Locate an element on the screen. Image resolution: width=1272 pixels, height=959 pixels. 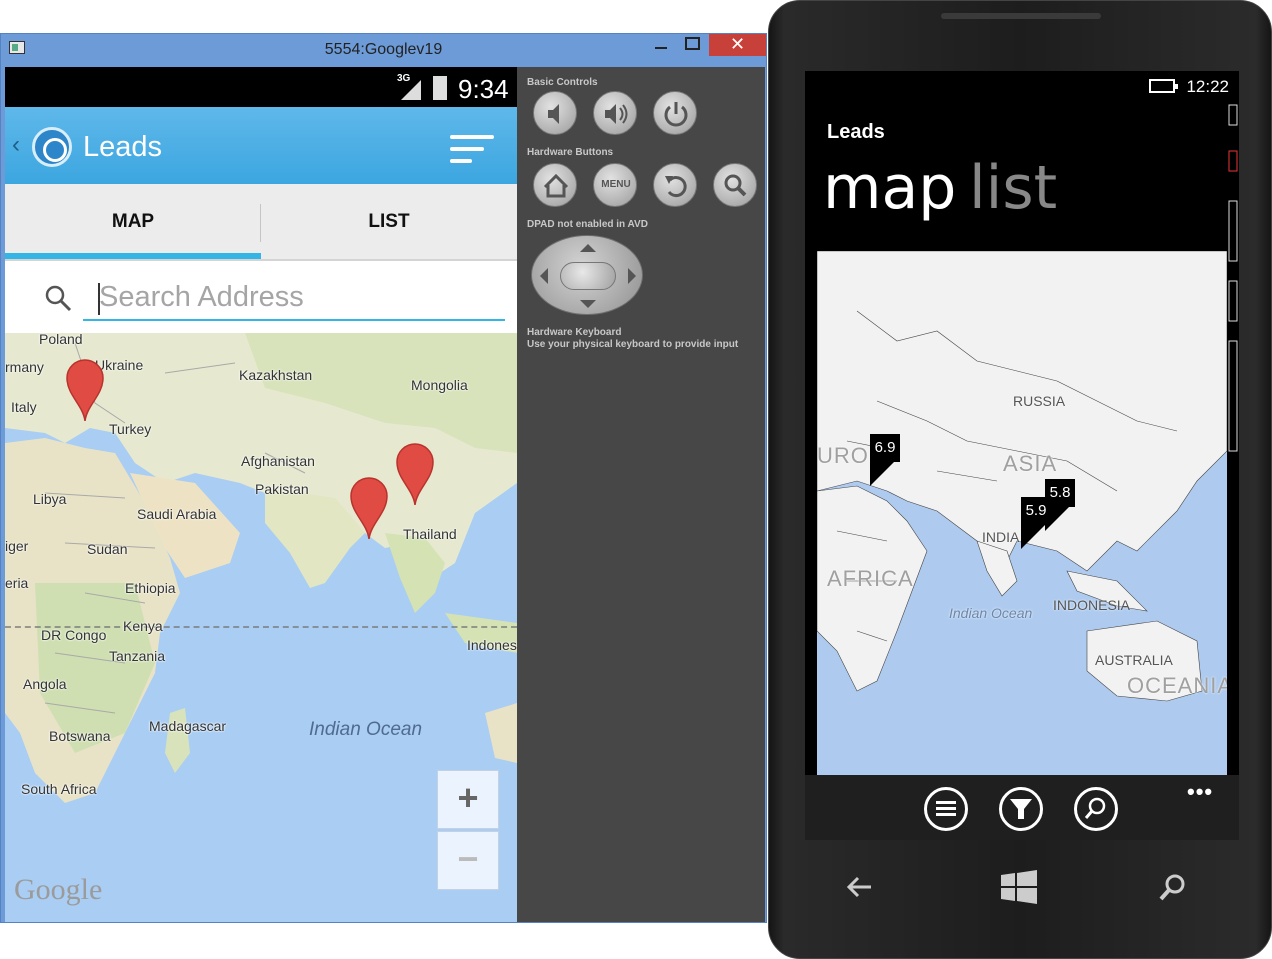
back-arrow-icon is located at coordinates (676, 186).